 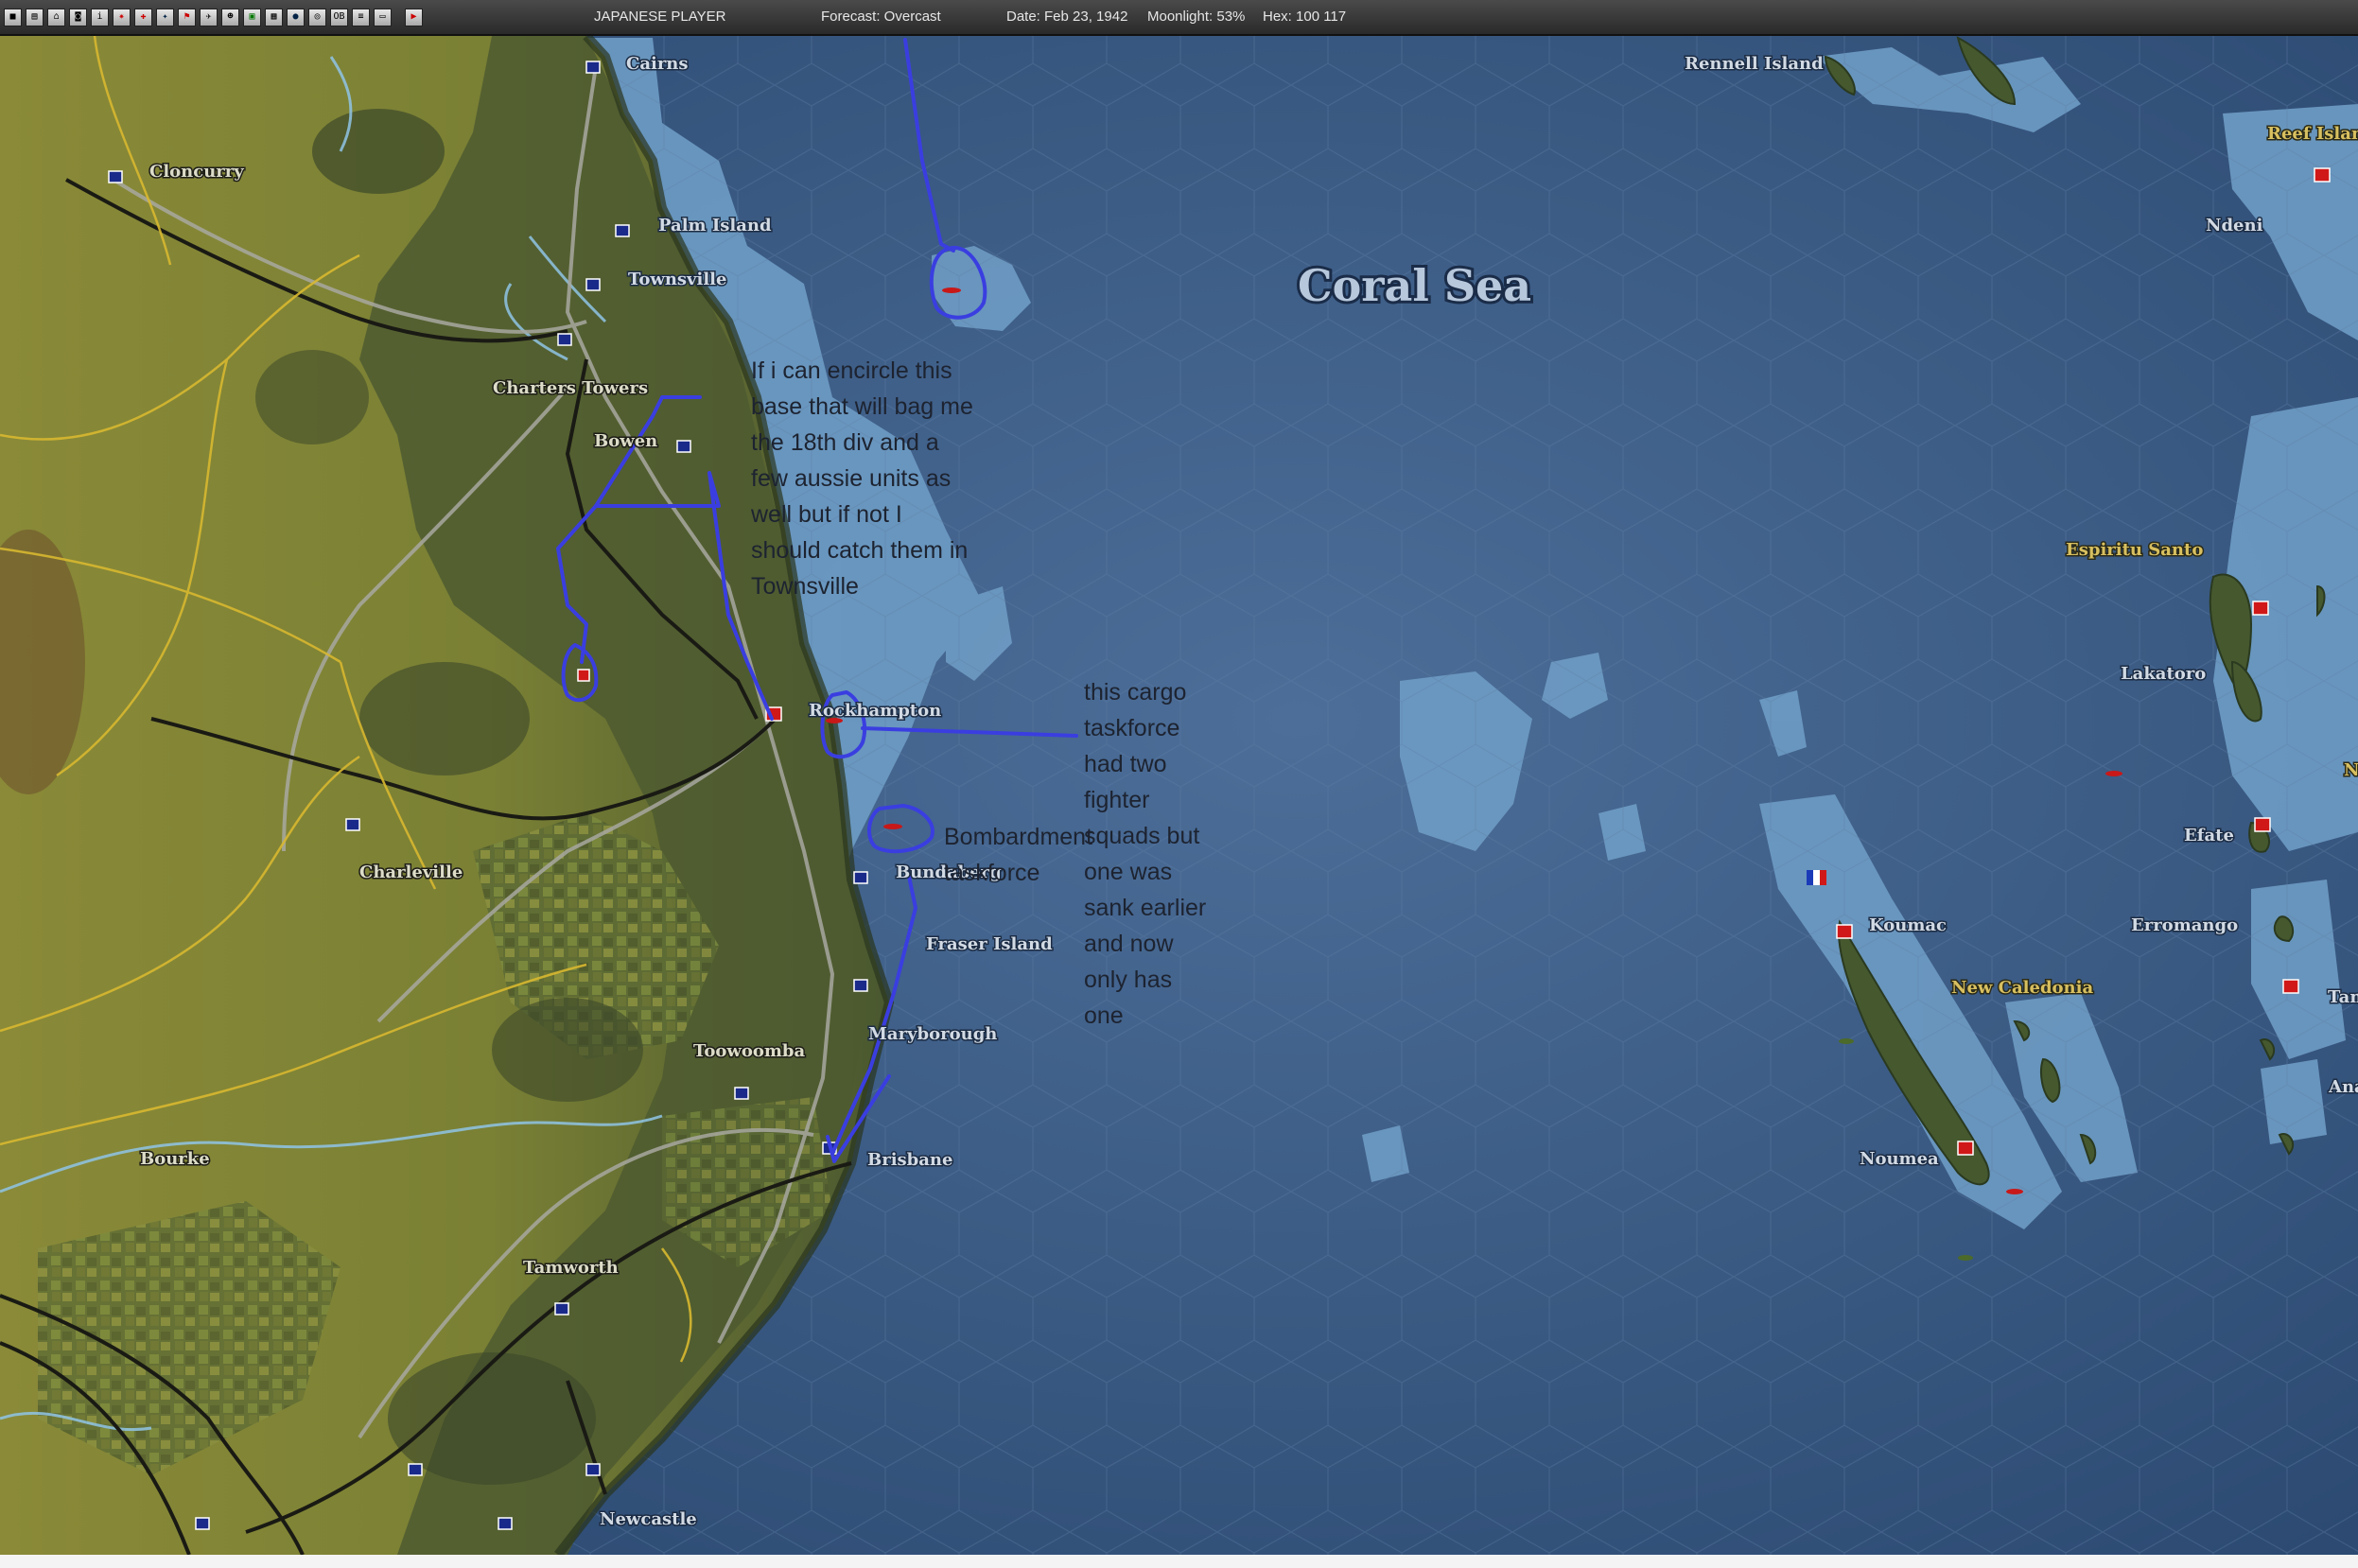 What do you see at coordinates (715, 226) in the screenshot?
I see `city-label-palm-island: Palm Island` at bounding box center [715, 226].